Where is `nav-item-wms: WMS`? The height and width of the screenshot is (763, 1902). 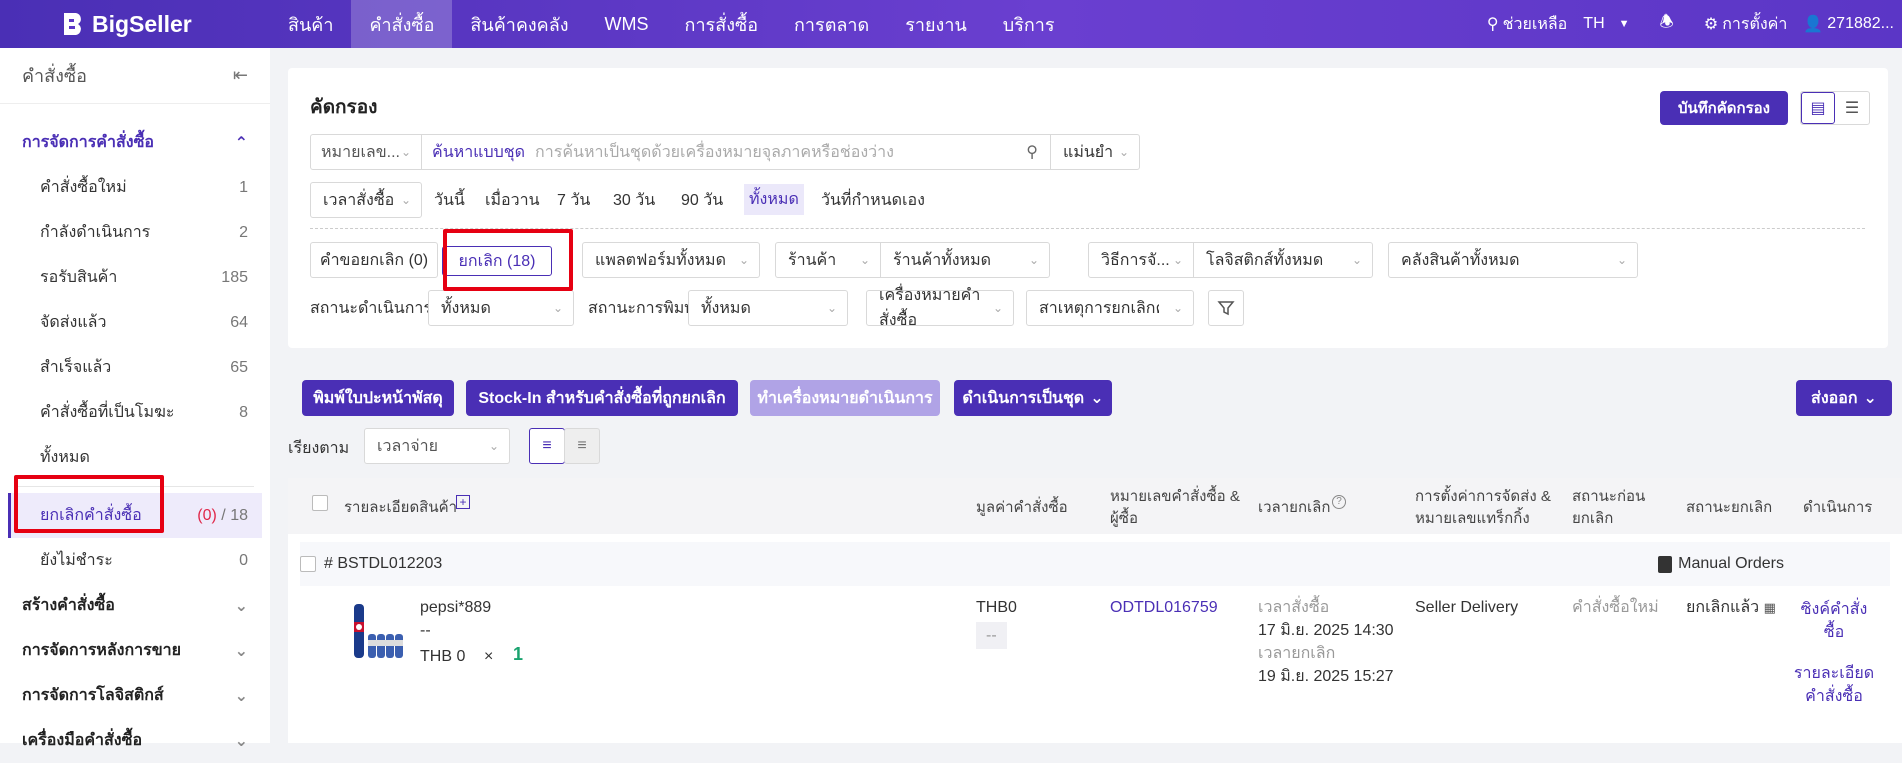
nav-item-wms: WMS is located at coordinates (627, 24).